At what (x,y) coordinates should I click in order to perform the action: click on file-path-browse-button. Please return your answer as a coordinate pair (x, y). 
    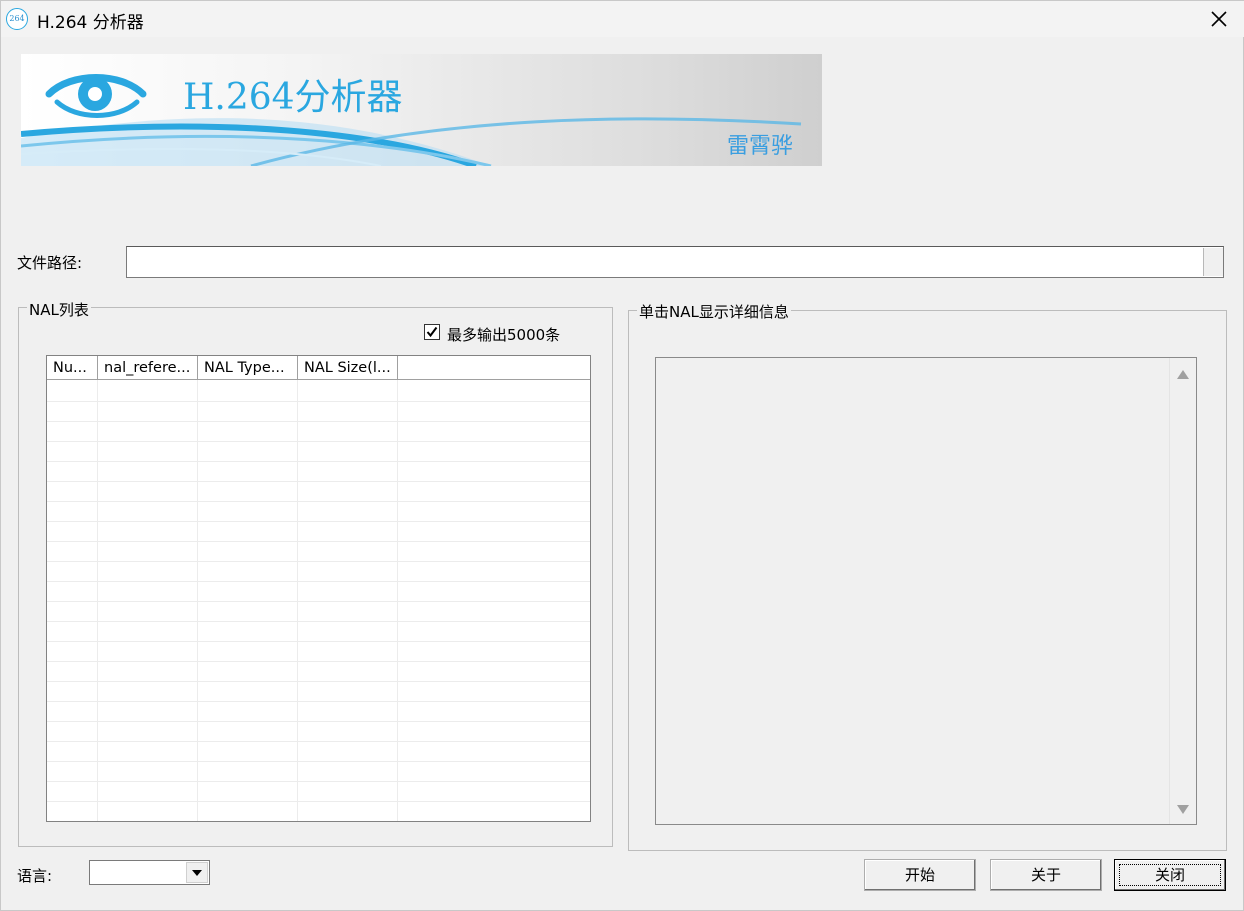
    Looking at the image, I should click on (1213, 262).